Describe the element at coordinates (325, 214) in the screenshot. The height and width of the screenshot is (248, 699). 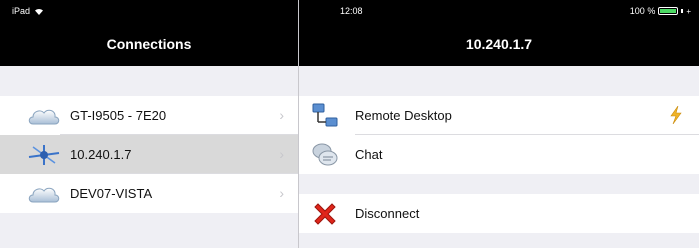
I see `red-x-icon` at that location.